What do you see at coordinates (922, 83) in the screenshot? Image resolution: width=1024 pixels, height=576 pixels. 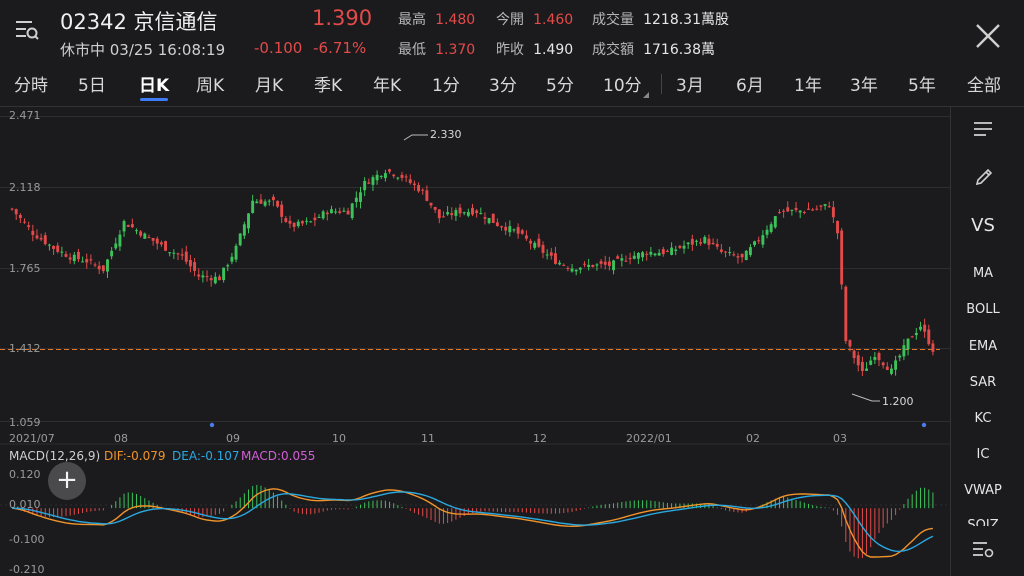 I see `tab-5year: 5年` at bounding box center [922, 83].